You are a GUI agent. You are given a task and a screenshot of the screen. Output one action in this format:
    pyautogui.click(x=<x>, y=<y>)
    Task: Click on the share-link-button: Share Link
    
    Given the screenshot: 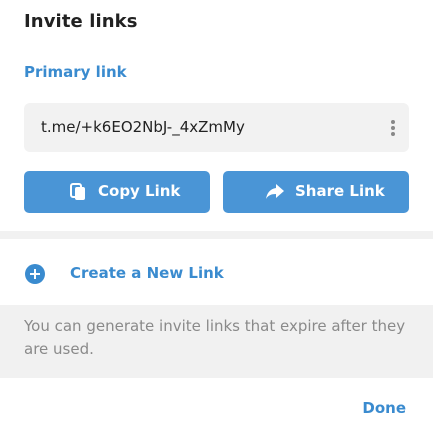 What is the action you would take?
    pyautogui.click(x=316, y=192)
    